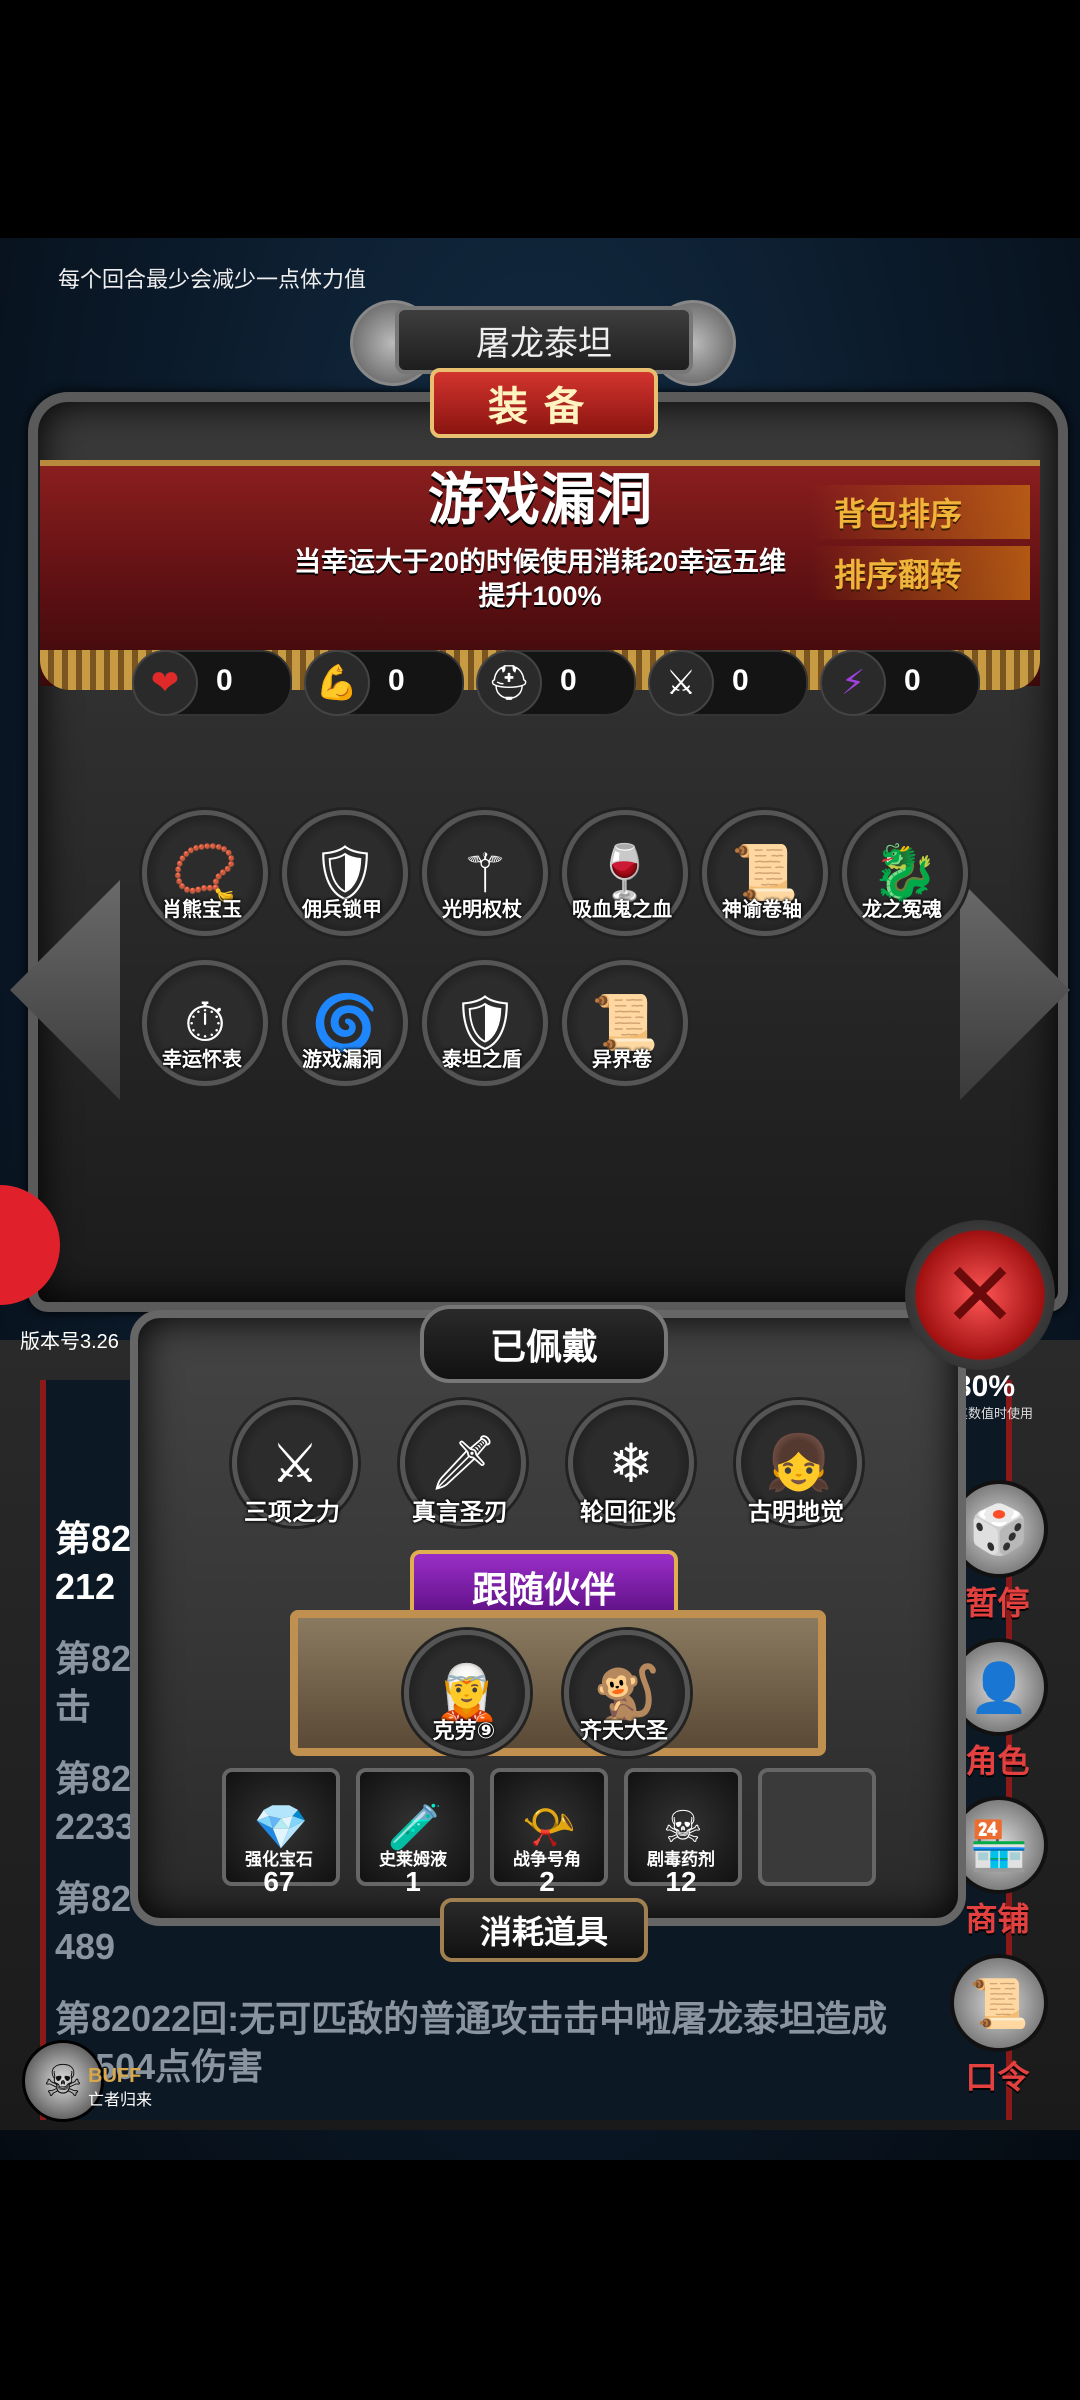 This screenshot has height=2400, width=1080. What do you see at coordinates (999, 2003) in the screenshot?
I see `scroll-icon: 📜` at bounding box center [999, 2003].